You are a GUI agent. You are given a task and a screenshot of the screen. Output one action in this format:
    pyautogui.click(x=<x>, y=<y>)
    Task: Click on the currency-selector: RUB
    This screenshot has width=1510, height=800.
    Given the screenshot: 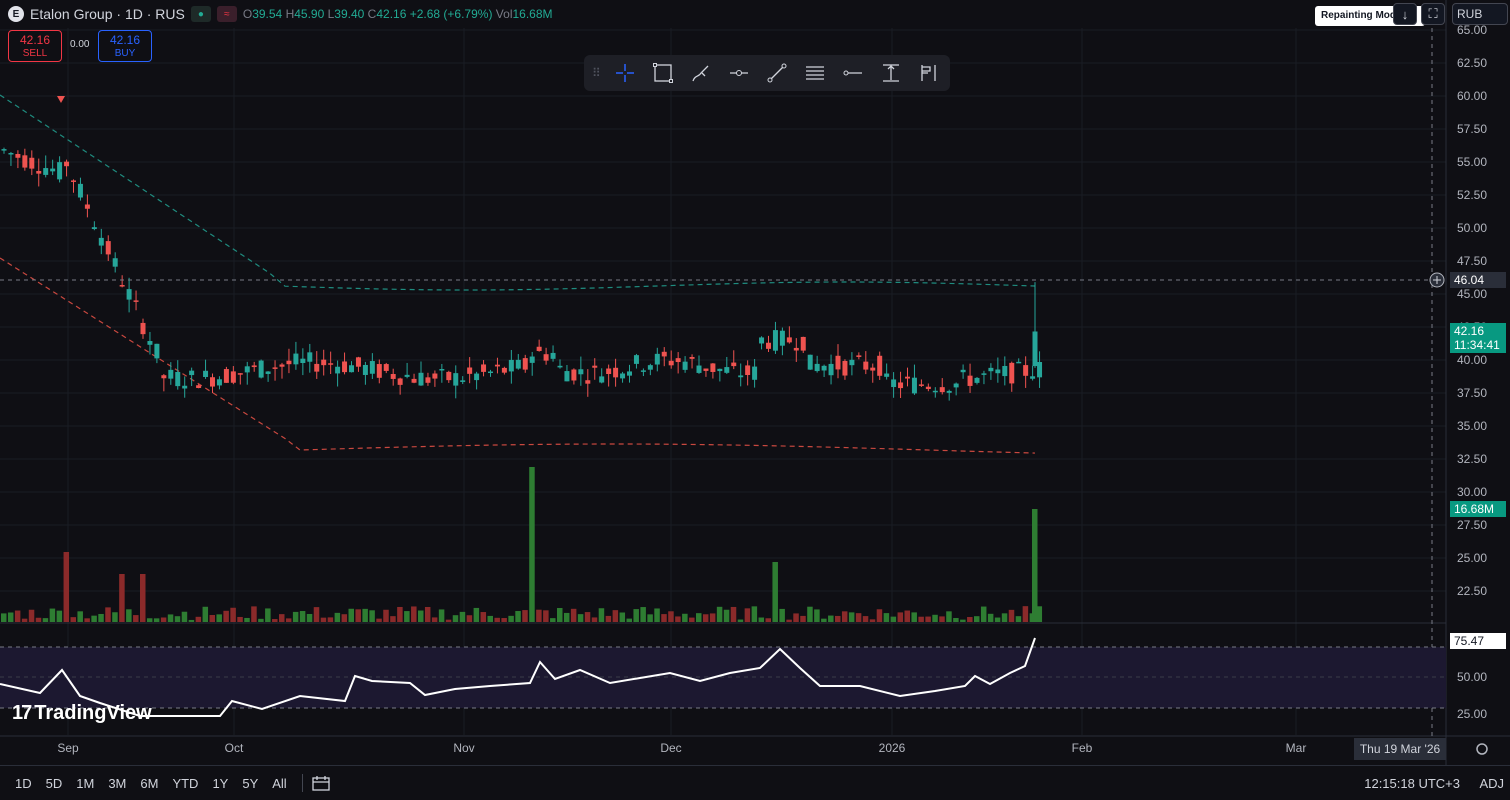 What is the action you would take?
    pyautogui.click(x=1480, y=14)
    